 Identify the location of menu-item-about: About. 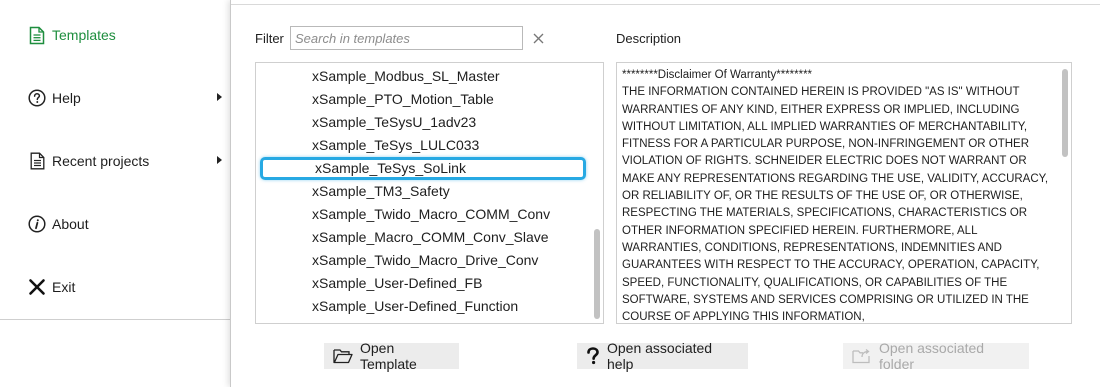
(115, 224).